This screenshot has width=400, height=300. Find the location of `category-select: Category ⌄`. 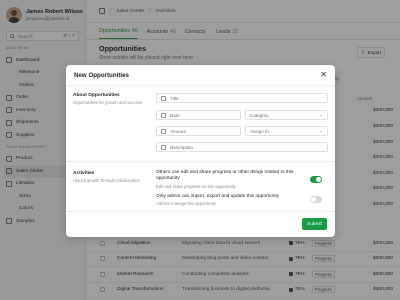

category-select: Category ⌄ is located at coordinates (286, 115).